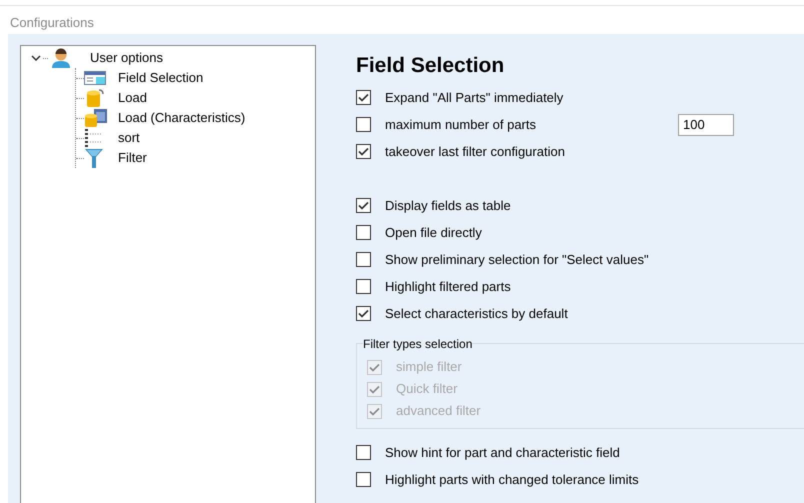 The image size is (804, 503). Describe the element at coordinates (517, 259) in the screenshot. I see `checkbox-label: Show preliminary selection for "Select values"` at that location.